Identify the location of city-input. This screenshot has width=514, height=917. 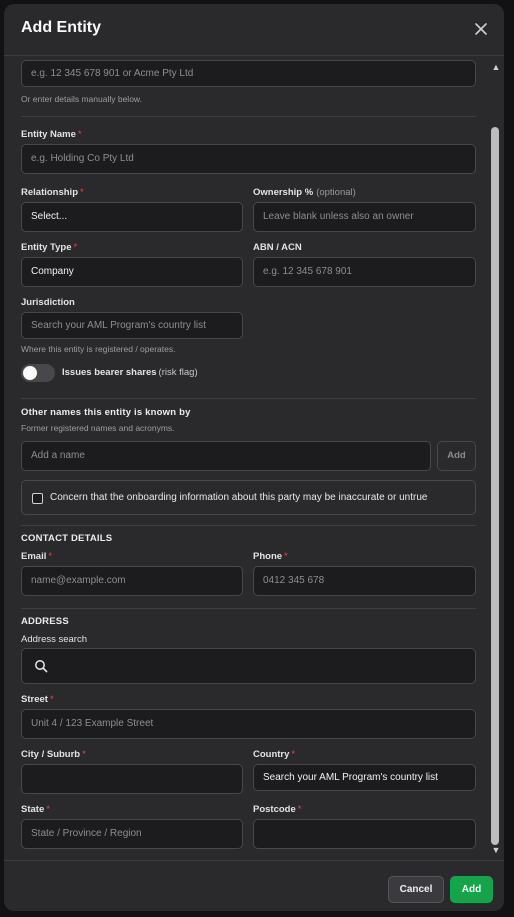
(132, 779).